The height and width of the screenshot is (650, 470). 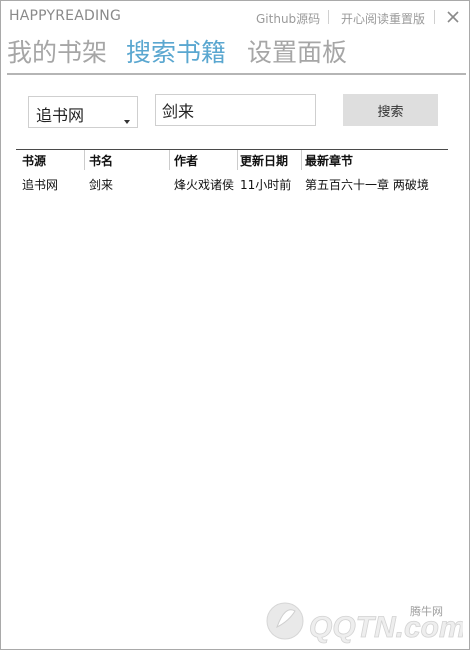 I want to click on cell-source: 追书网, so click(x=40, y=185).